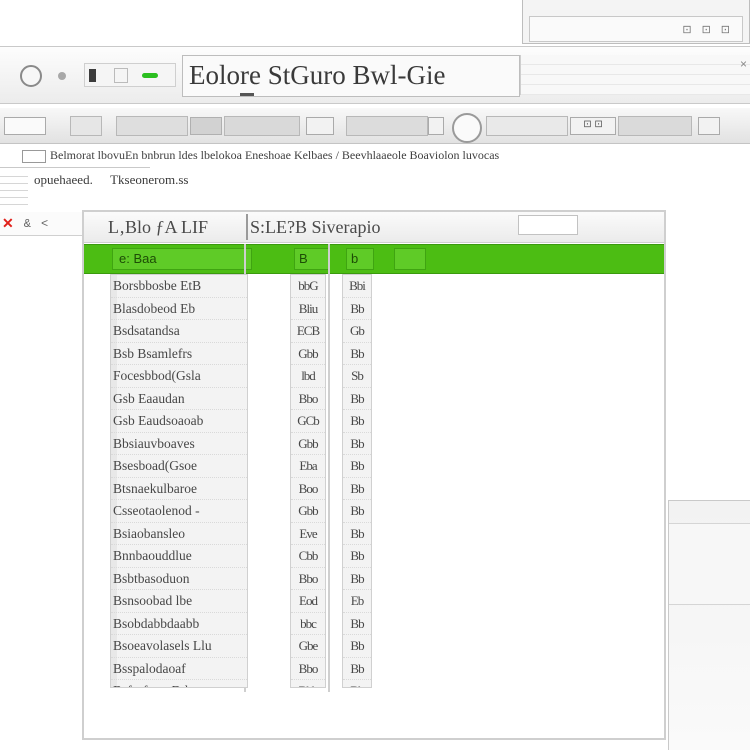 This screenshot has height=750, width=750. I want to click on table-cell: ECB, so click(308, 331).